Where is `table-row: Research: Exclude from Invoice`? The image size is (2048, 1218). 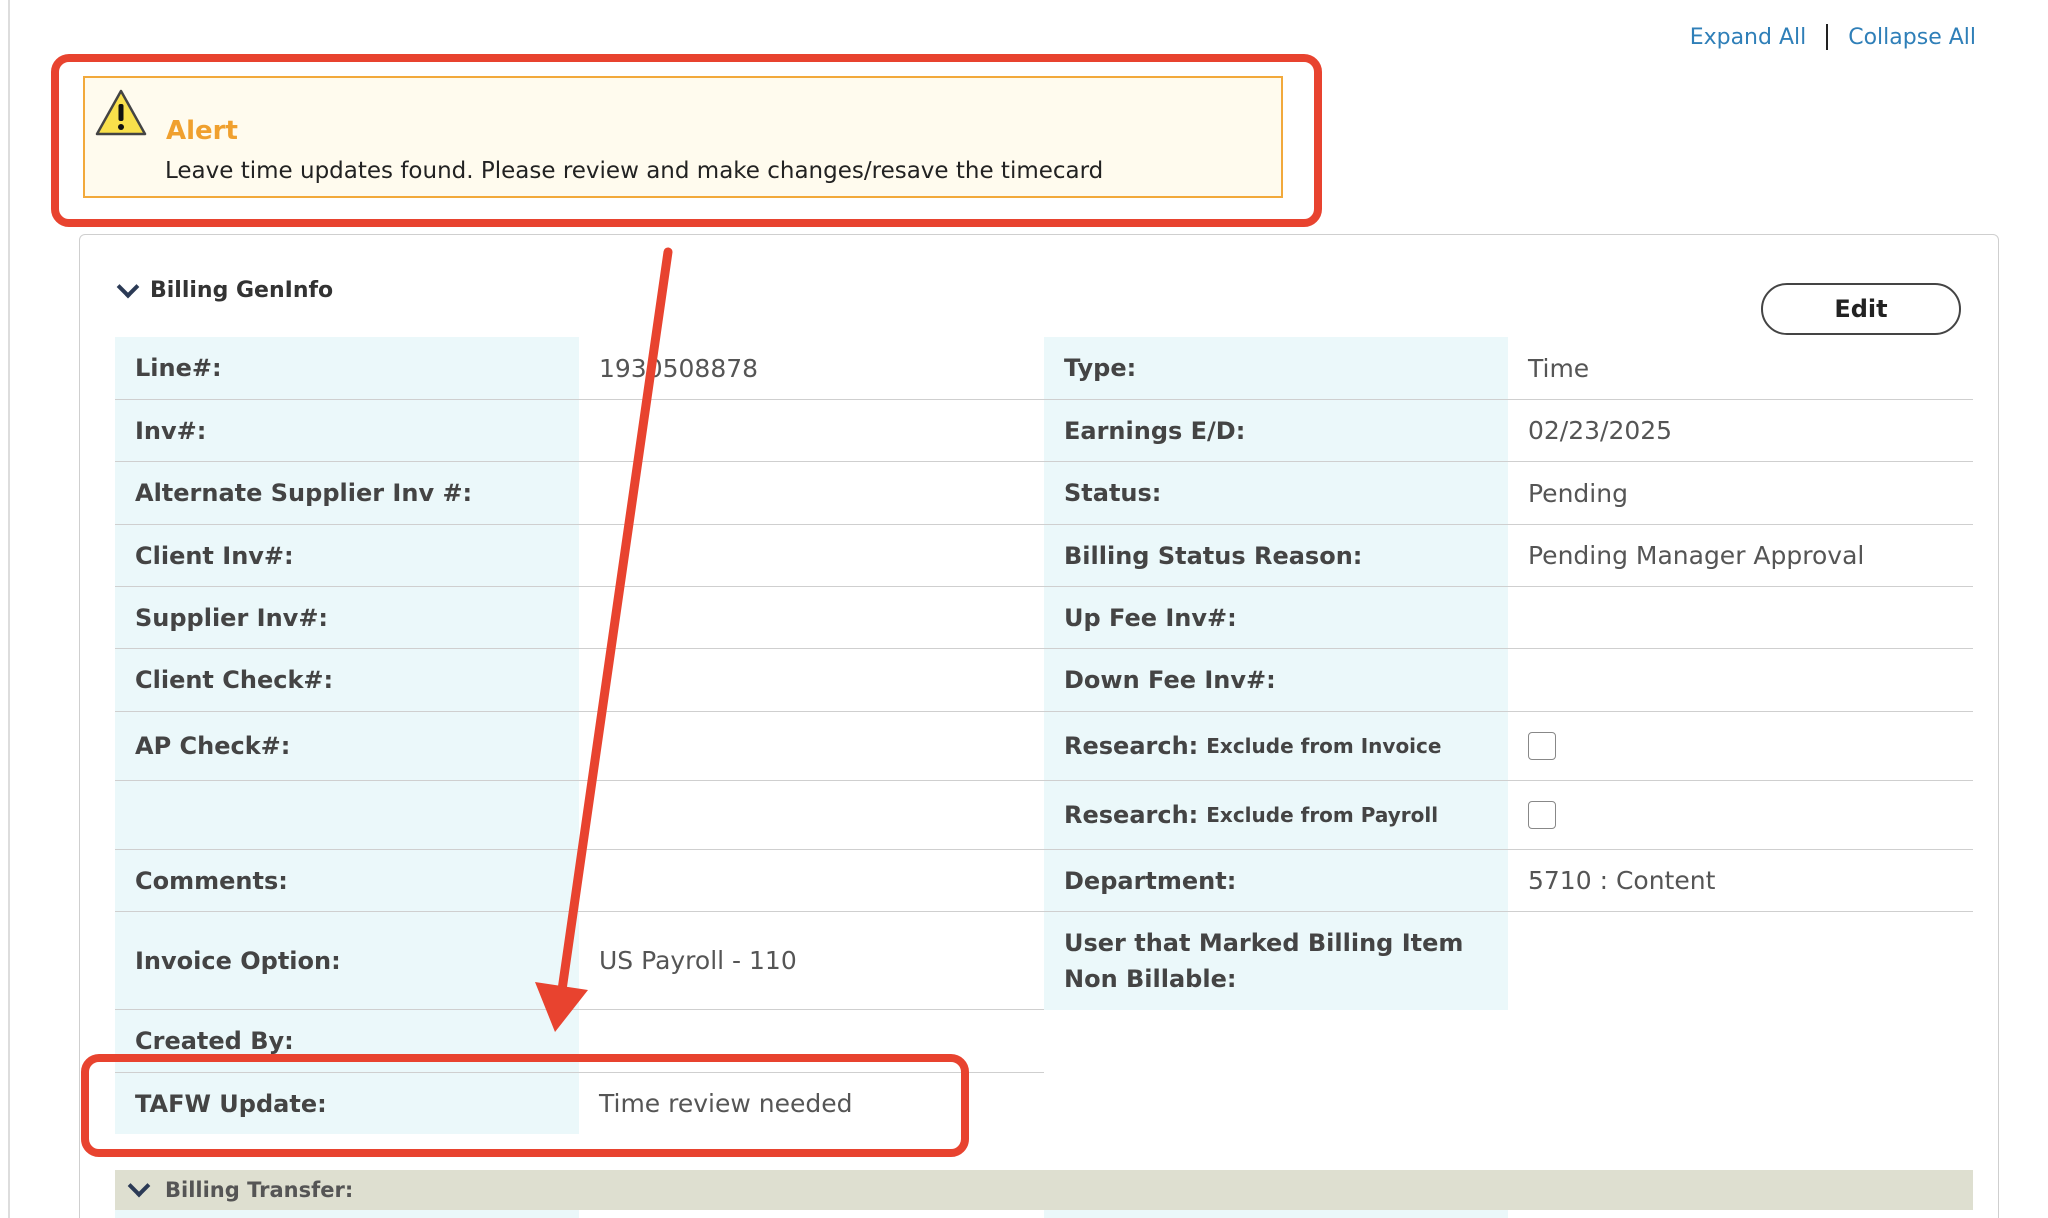
table-row: Research: Exclude from Invoice is located at coordinates (1508, 746).